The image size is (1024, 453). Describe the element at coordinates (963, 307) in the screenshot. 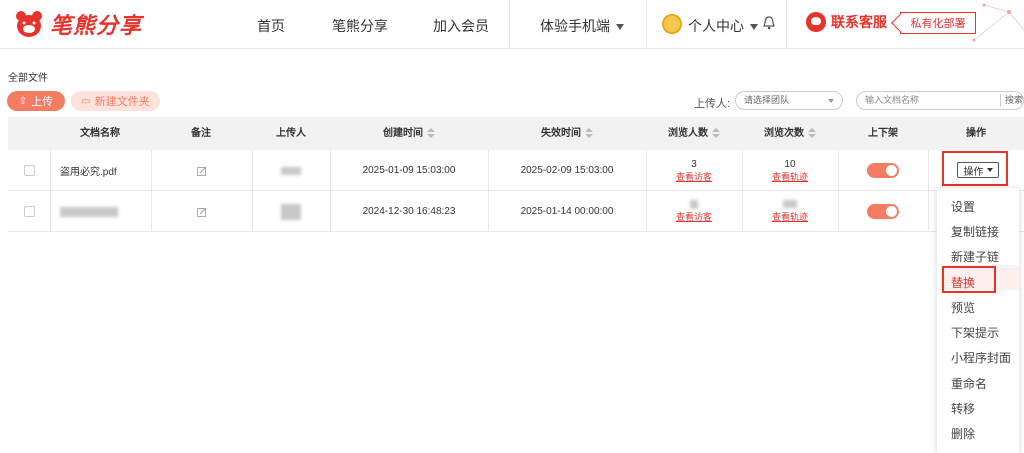

I see `menu-item-preview: 预览` at that location.